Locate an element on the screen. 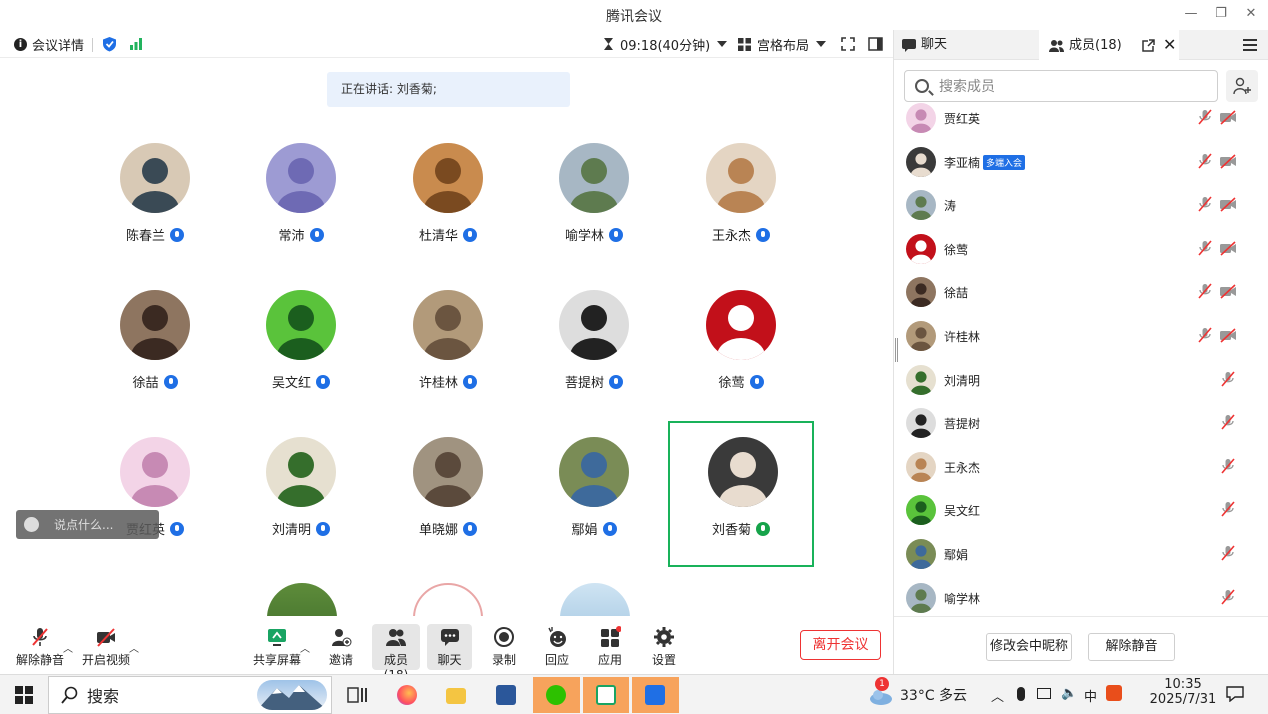 This screenshot has height=714, width=1268. members-button: 成员(18) is located at coordinates (396, 653).